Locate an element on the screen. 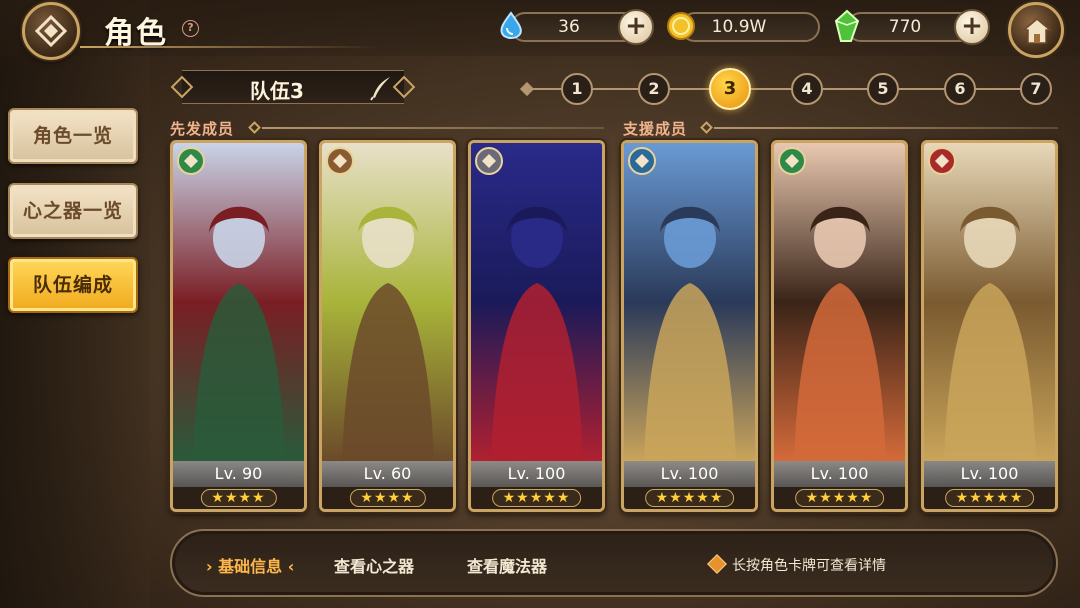 The width and height of the screenshot is (1080, 608). team-page-2: 2 is located at coordinates (654, 89).